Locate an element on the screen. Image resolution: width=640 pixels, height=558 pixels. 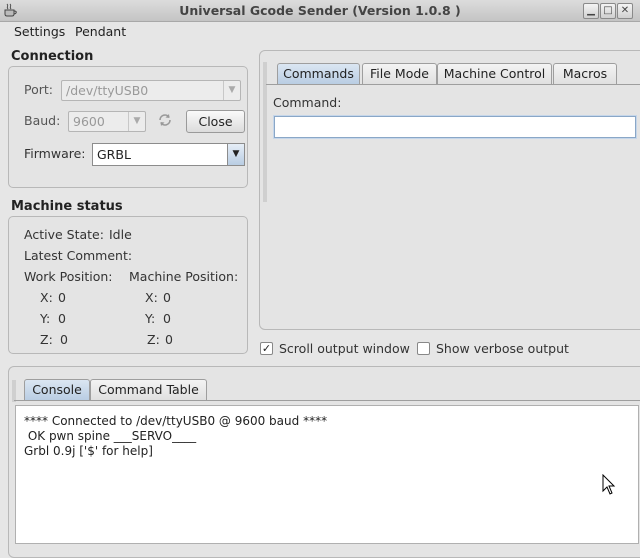
console-line: Grbl 0.9j ['$' for help] is located at coordinates (88, 451).